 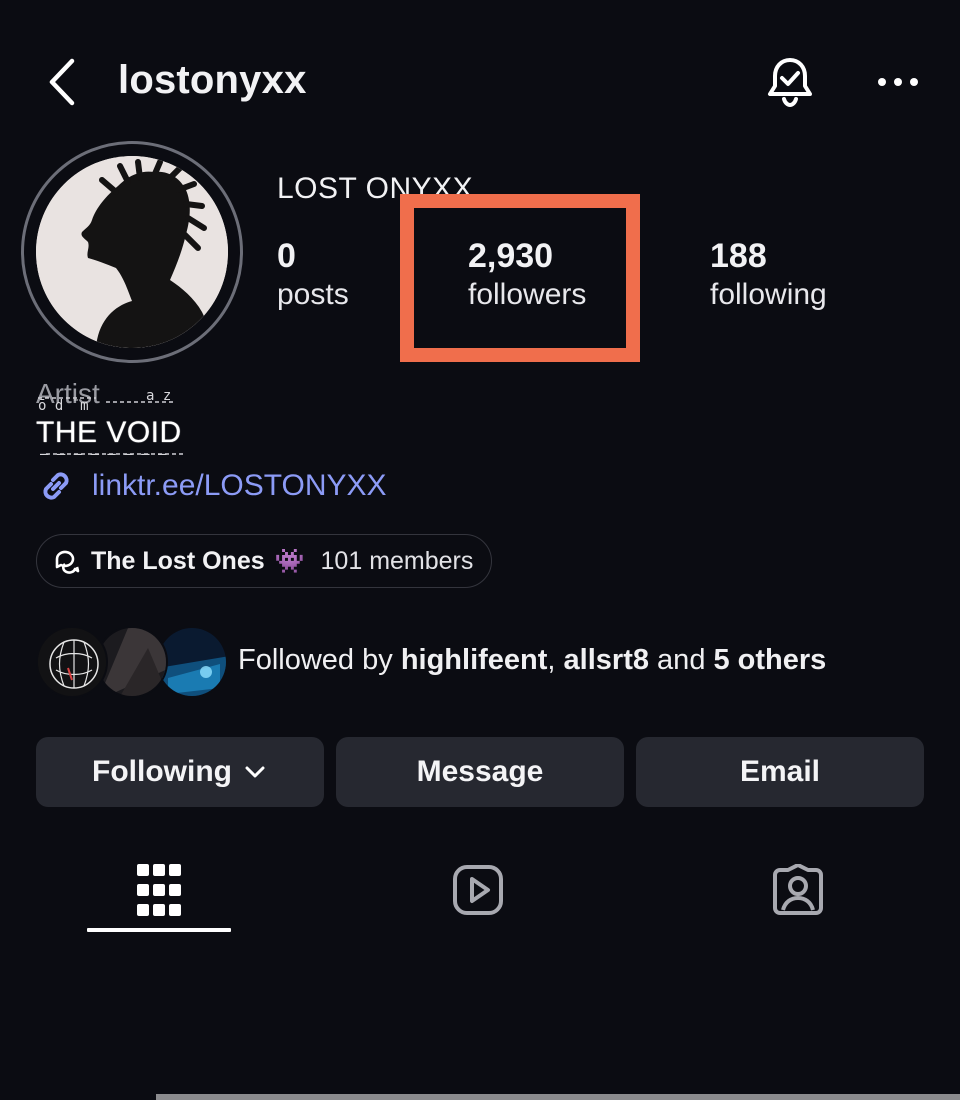 I want to click on channel-members: 101 members, so click(x=397, y=560).